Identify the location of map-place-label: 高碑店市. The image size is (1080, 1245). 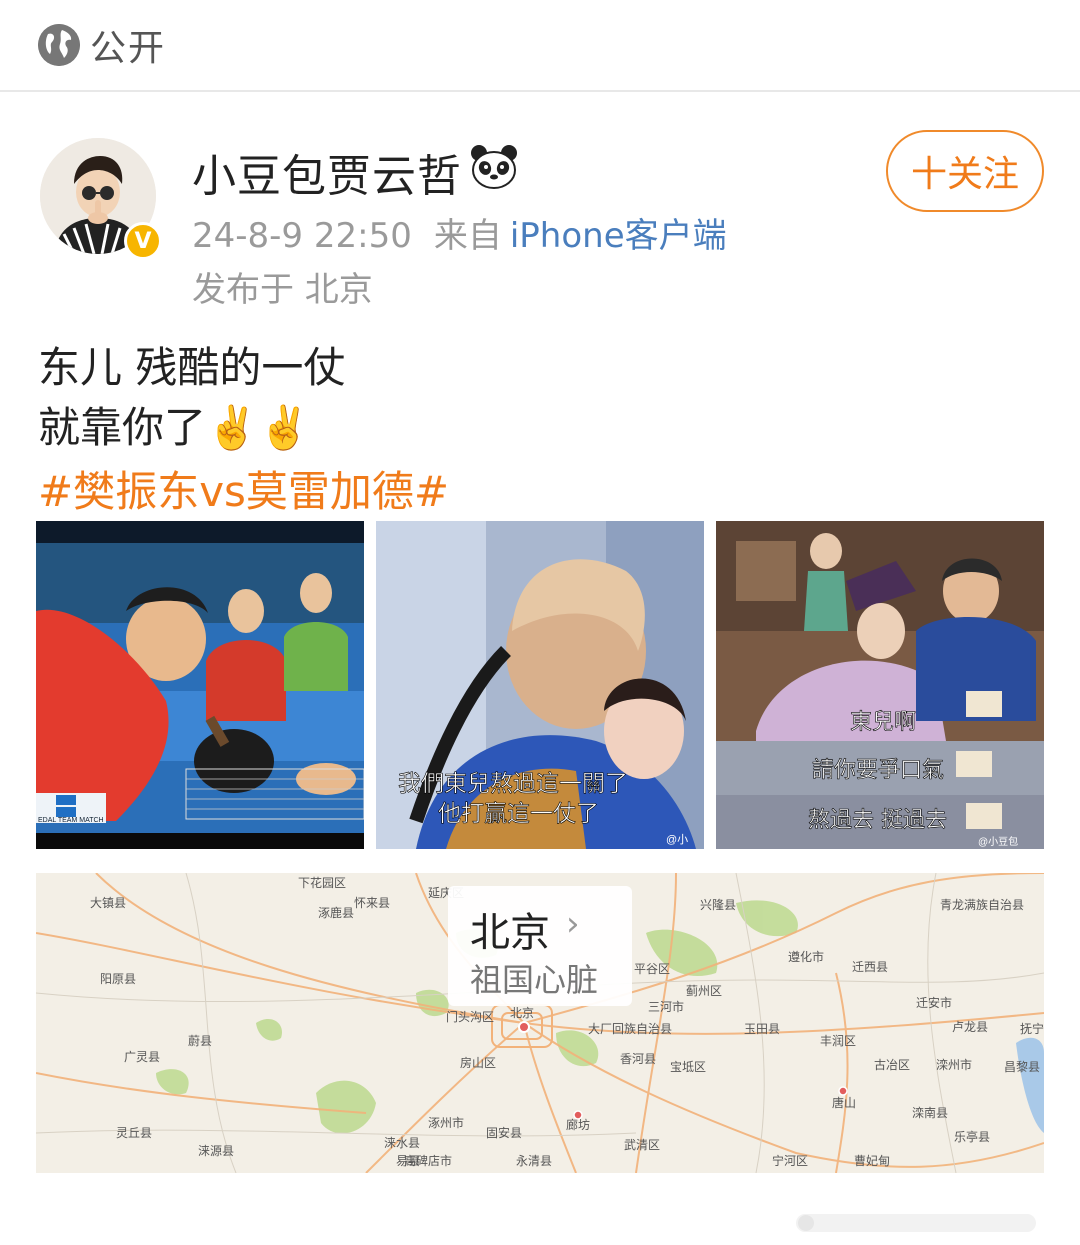
(428, 1160).